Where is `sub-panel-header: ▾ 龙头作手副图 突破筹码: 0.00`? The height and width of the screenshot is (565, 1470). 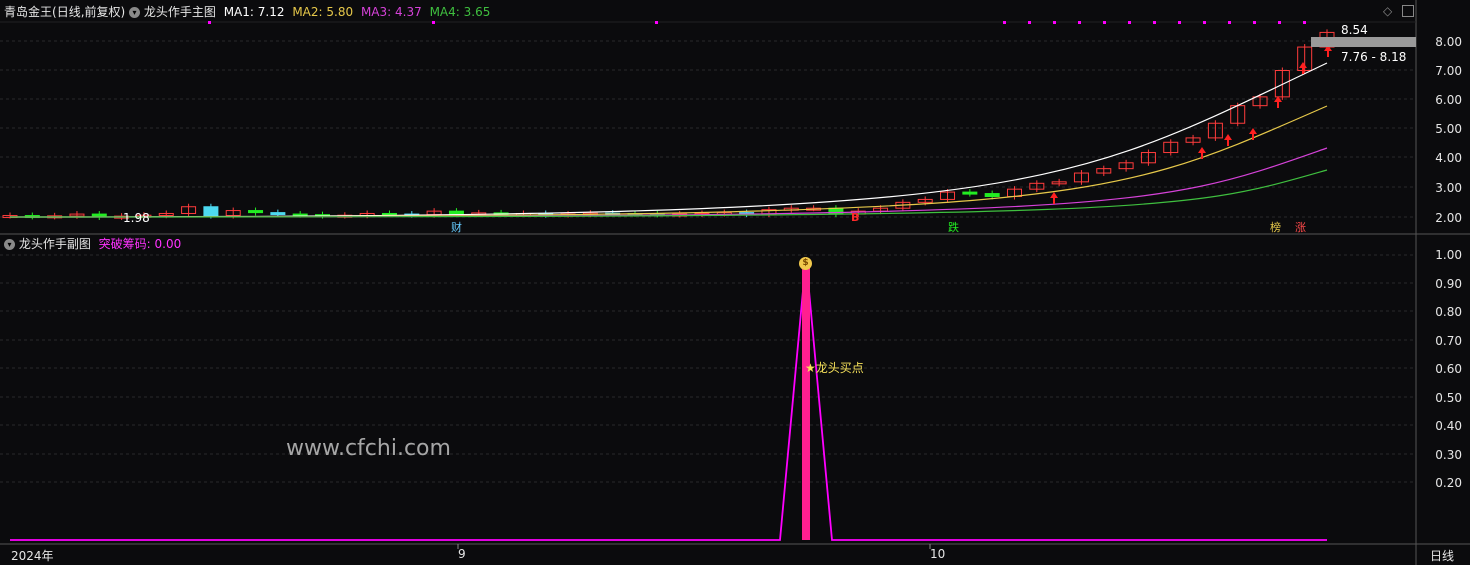
sub-panel-header: ▾ 龙头作手副图 突破筹码: 0.00 is located at coordinates (92, 244).